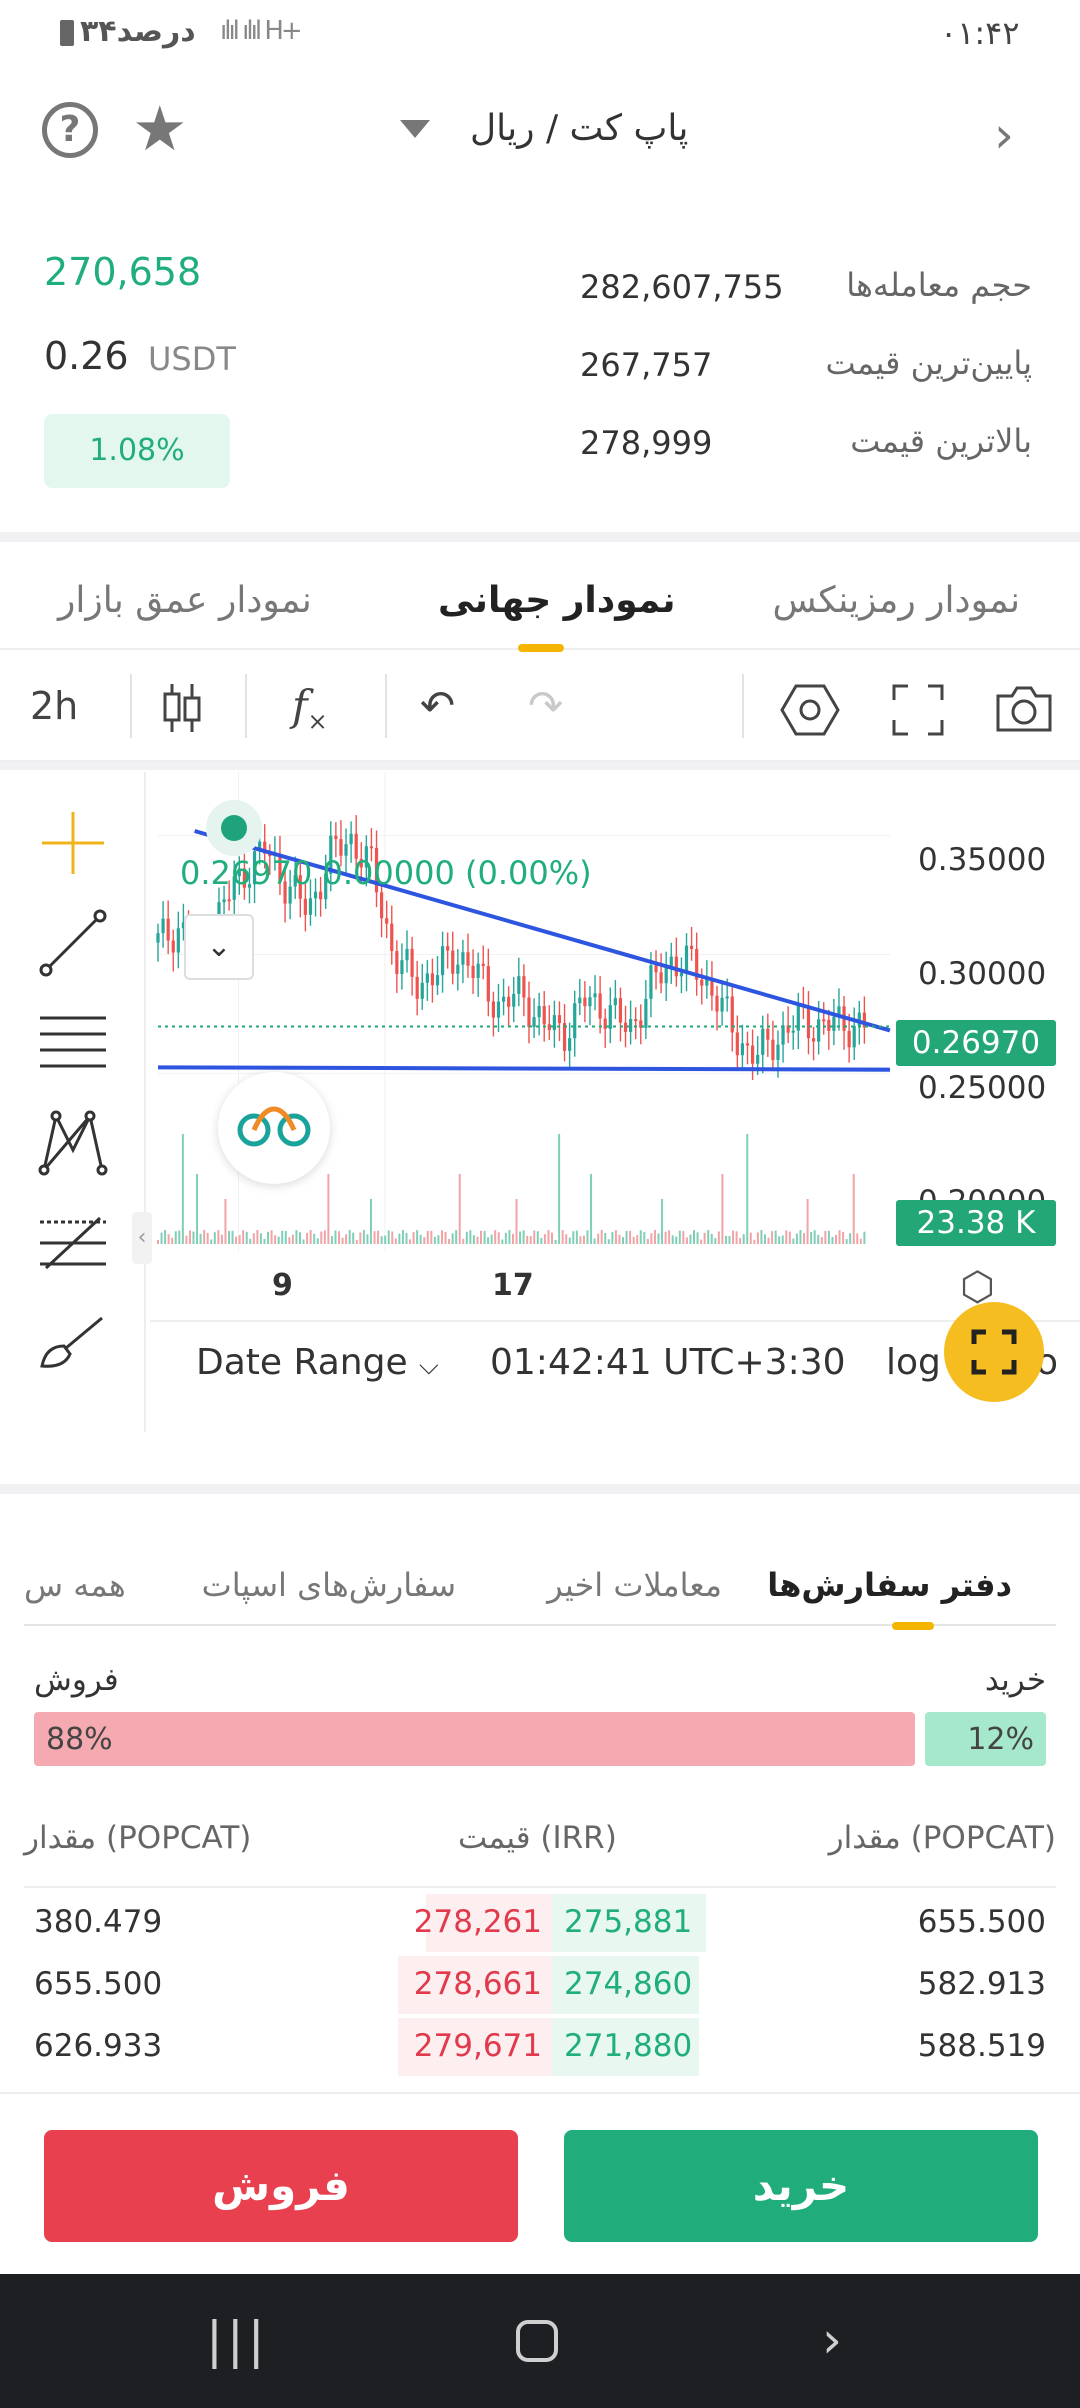 The height and width of the screenshot is (2408, 1080). What do you see at coordinates (801, 2186) in the screenshot?
I see `buy-button: خرید` at bounding box center [801, 2186].